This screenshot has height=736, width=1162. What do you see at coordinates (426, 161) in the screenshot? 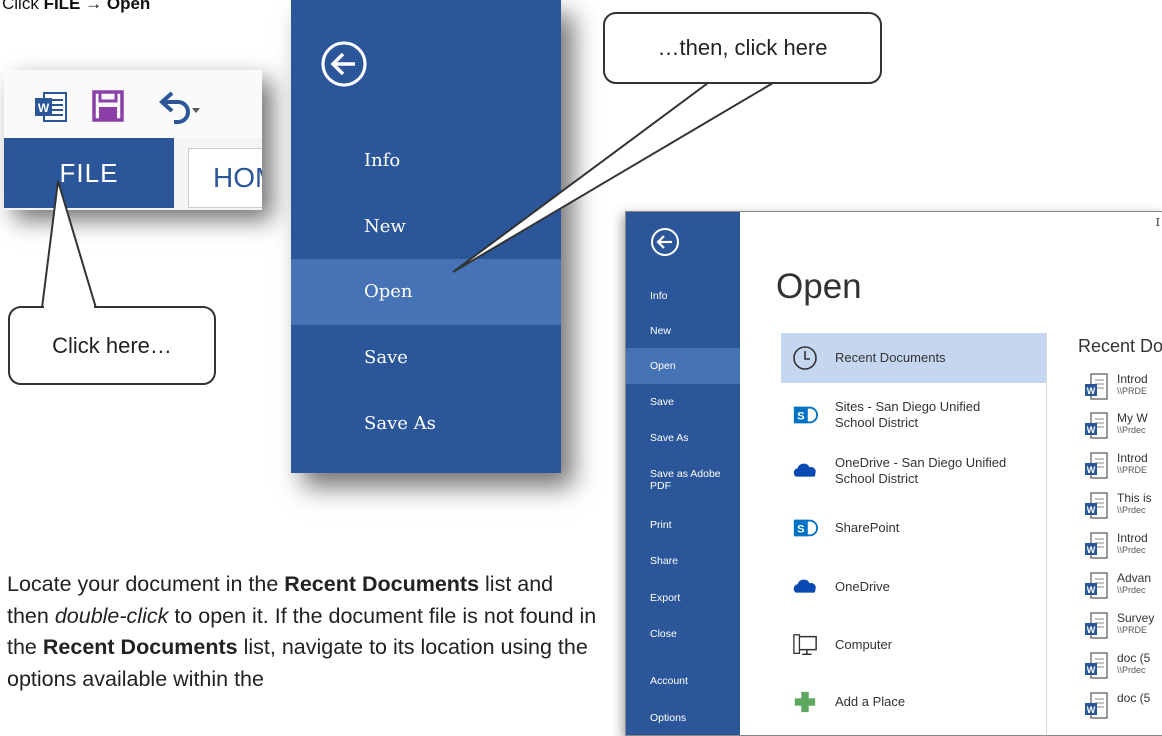
I see `menu-item-info: Info` at bounding box center [426, 161].